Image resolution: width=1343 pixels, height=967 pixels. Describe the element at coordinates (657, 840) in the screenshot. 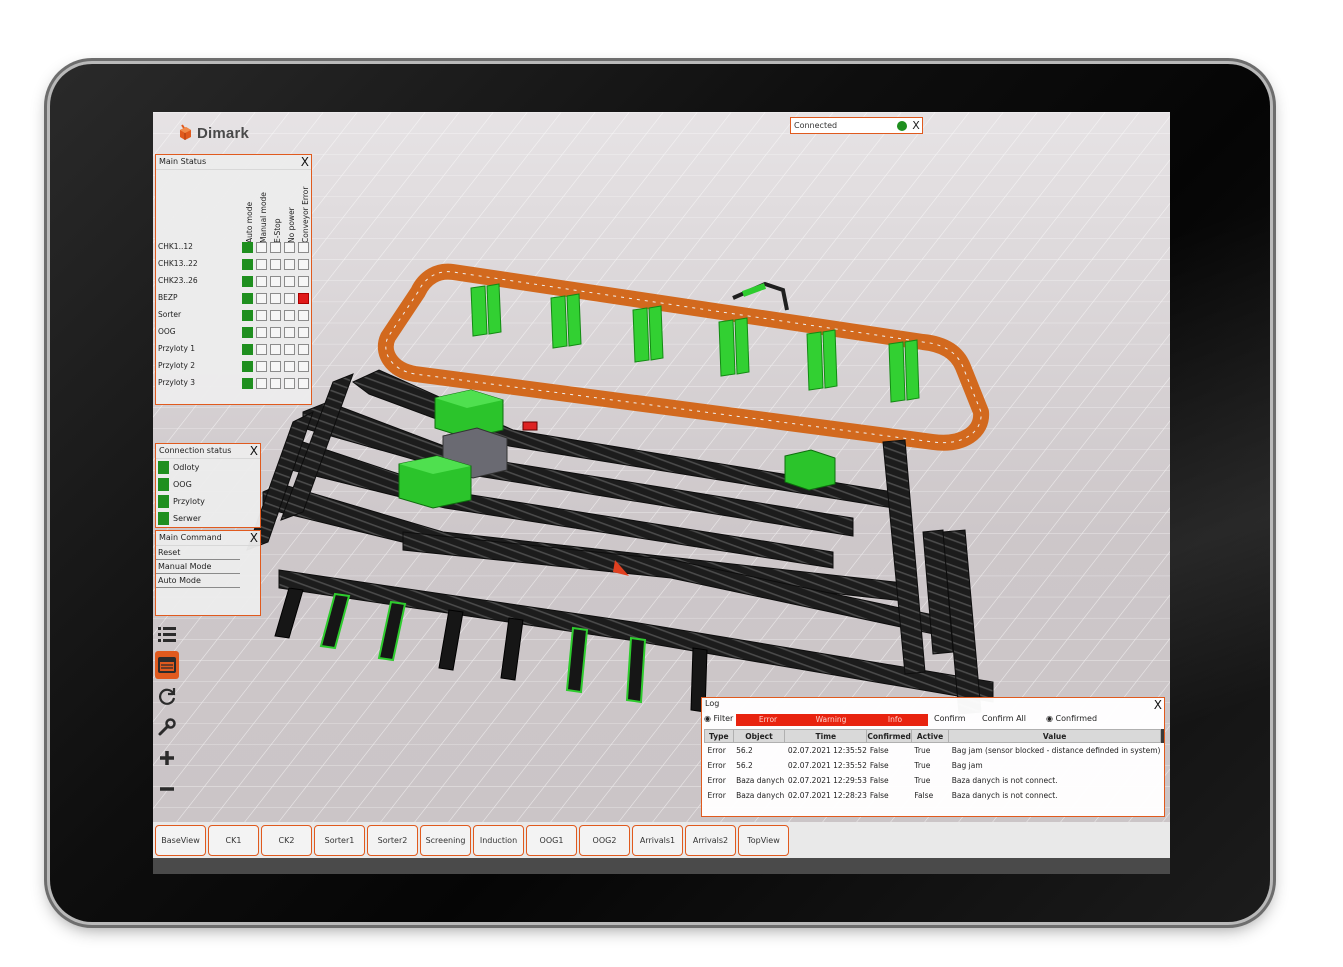

I see `view-tab: Arrivals1` at that location.